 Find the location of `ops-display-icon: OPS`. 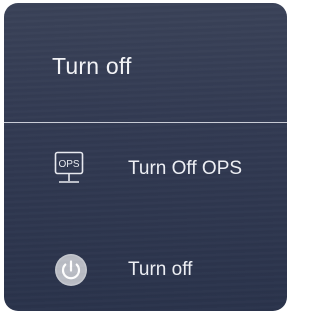

ops-display-icon: OPS is located at coordinates (69, 167).